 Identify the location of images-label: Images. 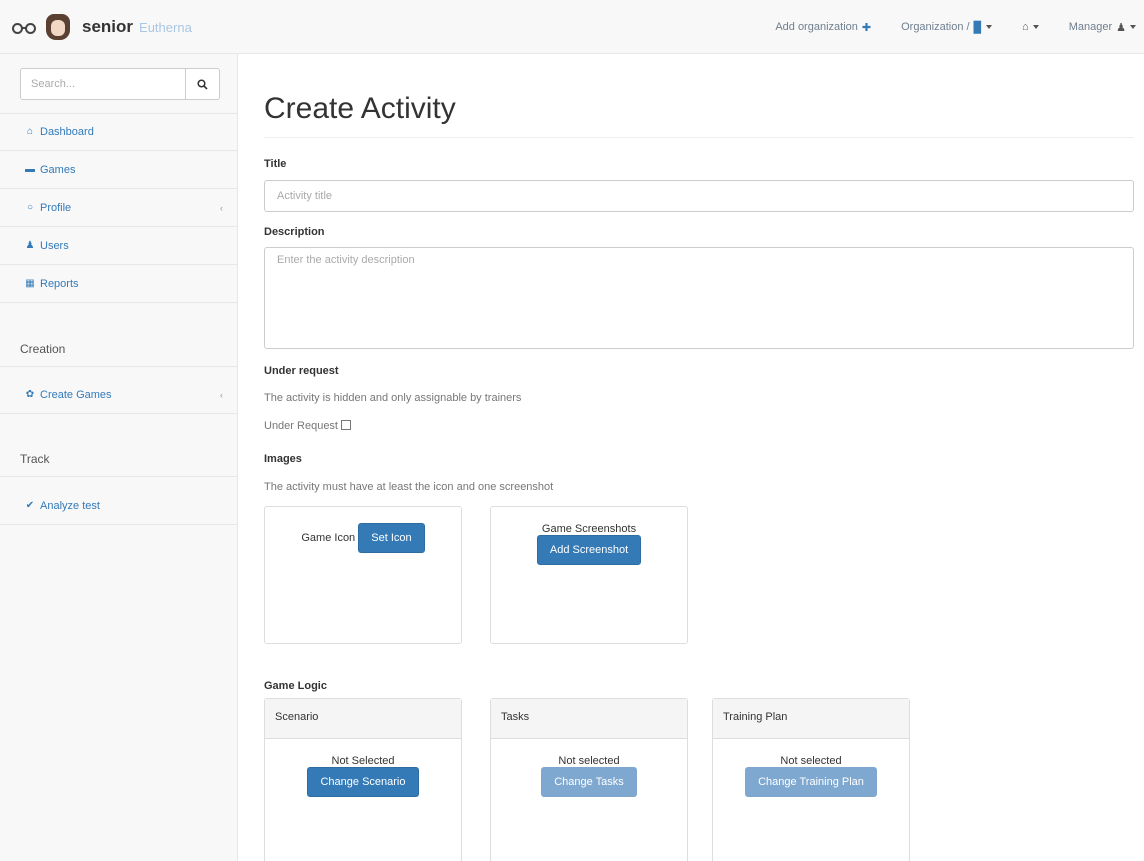
(283, 459).